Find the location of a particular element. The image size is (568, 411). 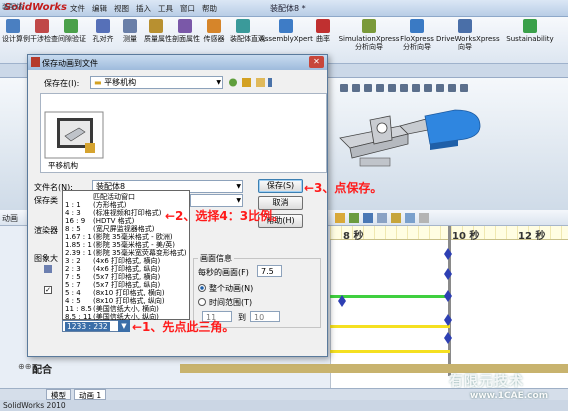

interference-button: 干涉检查 is located at coordinates (44, 31).